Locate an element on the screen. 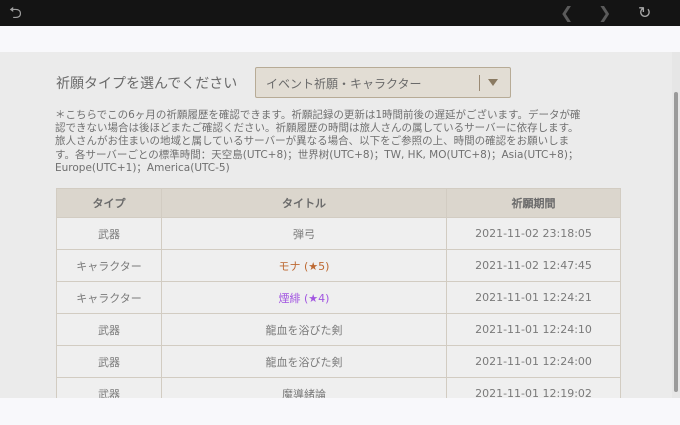 This screenshot has width=680, height=425. cell-title: 煙緋 (★4) is located at coordinates (304, 297).